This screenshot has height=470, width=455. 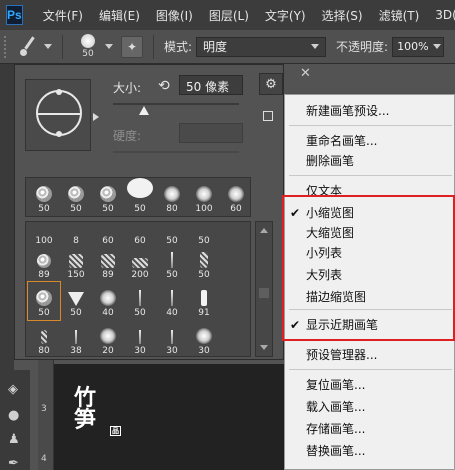 I want to click on preset-scrollbar, so click(x=264, y=289).